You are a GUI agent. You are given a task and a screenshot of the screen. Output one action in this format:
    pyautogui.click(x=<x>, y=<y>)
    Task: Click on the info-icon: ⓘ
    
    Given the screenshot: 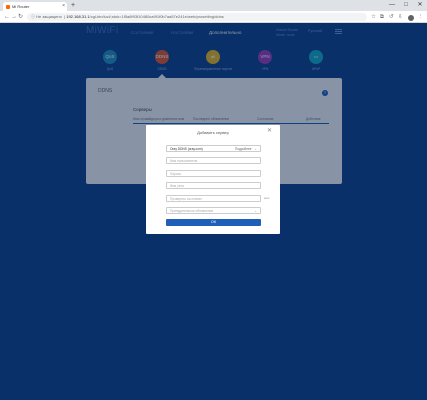 What is the action you would take?
    pyautogui.click(x=33, y=16)
    